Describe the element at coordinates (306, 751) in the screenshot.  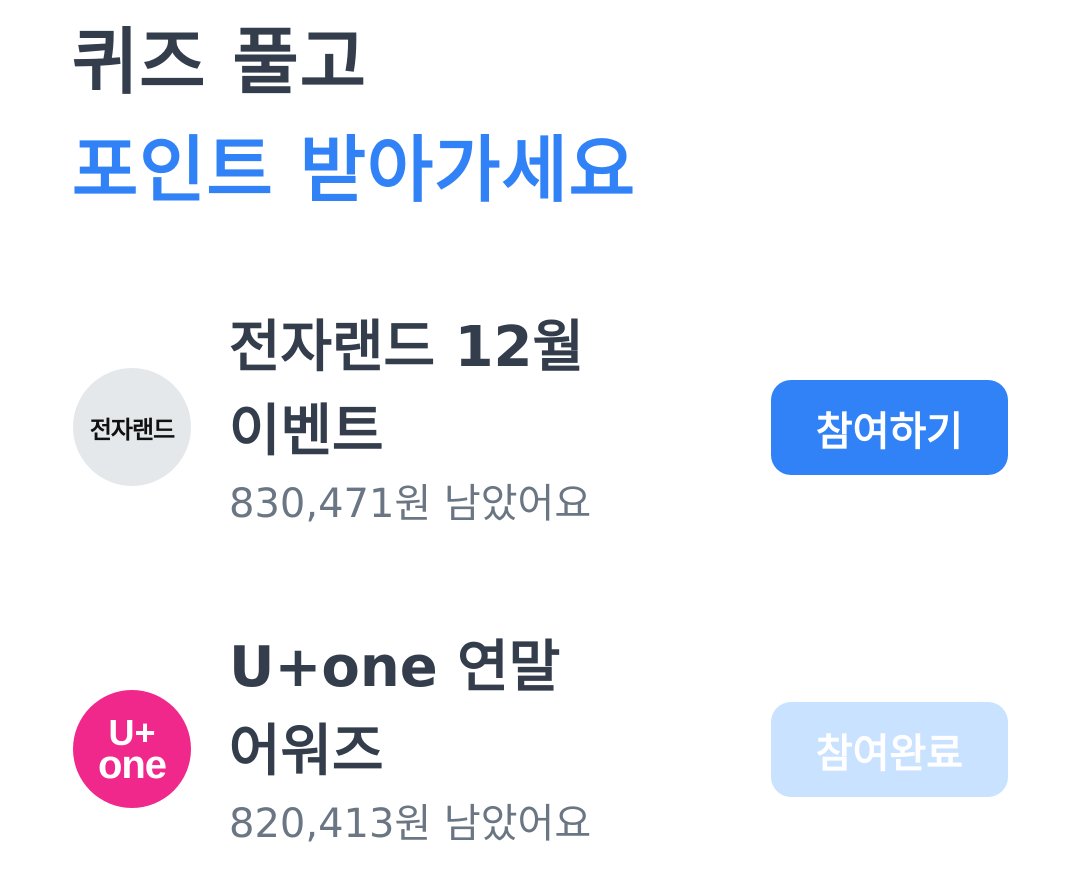
I see `quiz-title-line2: 어워즈` at that location.